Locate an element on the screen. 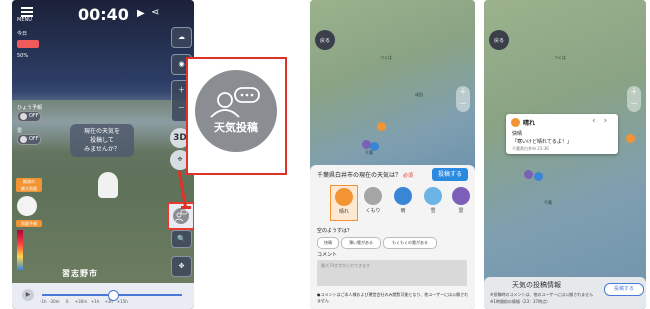 The width and height of the screenshot is (650, 309). callout-connector-bottom is located at coordinates (186, 207).